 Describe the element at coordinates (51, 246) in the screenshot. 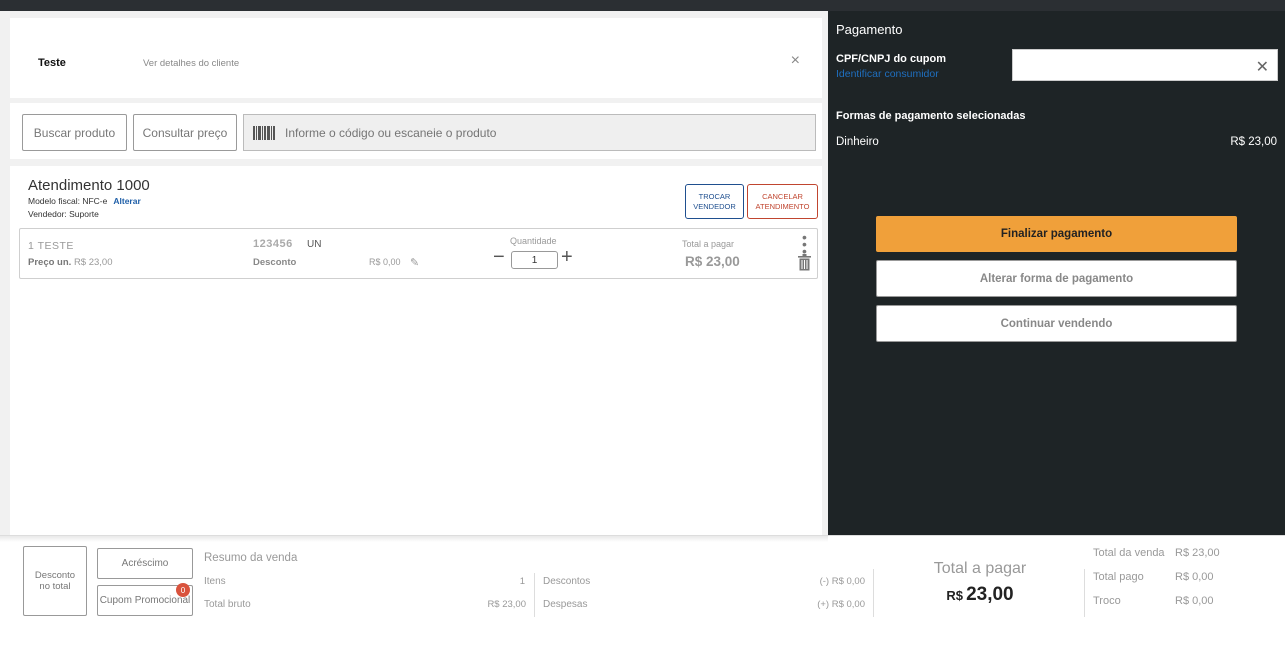

I see `item-name: 1 TESTE` at that location.